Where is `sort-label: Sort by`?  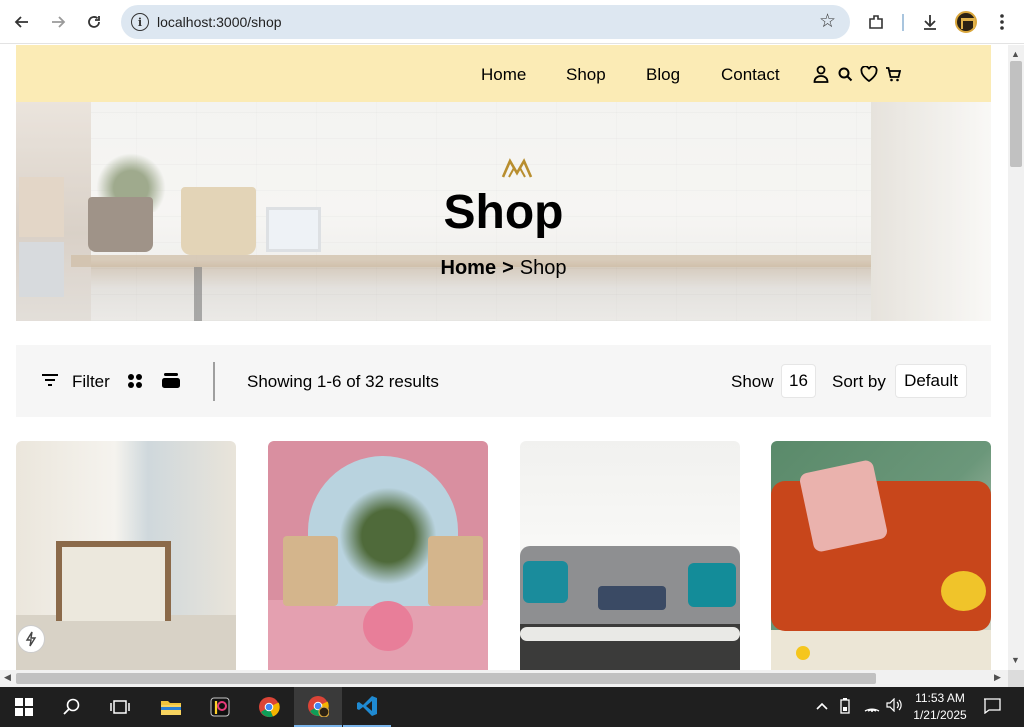
sort-label: Sort by is located at coordinates (859, 381).